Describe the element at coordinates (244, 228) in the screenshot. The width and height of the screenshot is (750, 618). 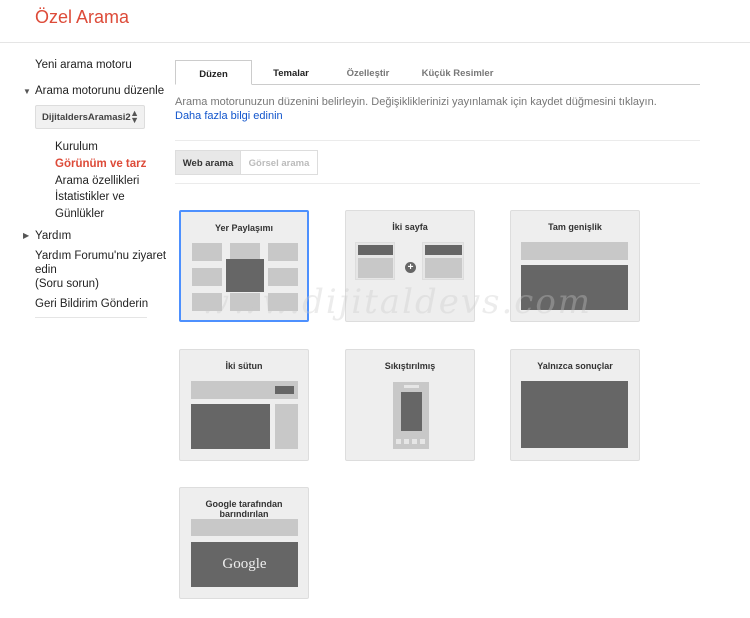
I see `layout-label: Yer Paylaşımı` at that location.